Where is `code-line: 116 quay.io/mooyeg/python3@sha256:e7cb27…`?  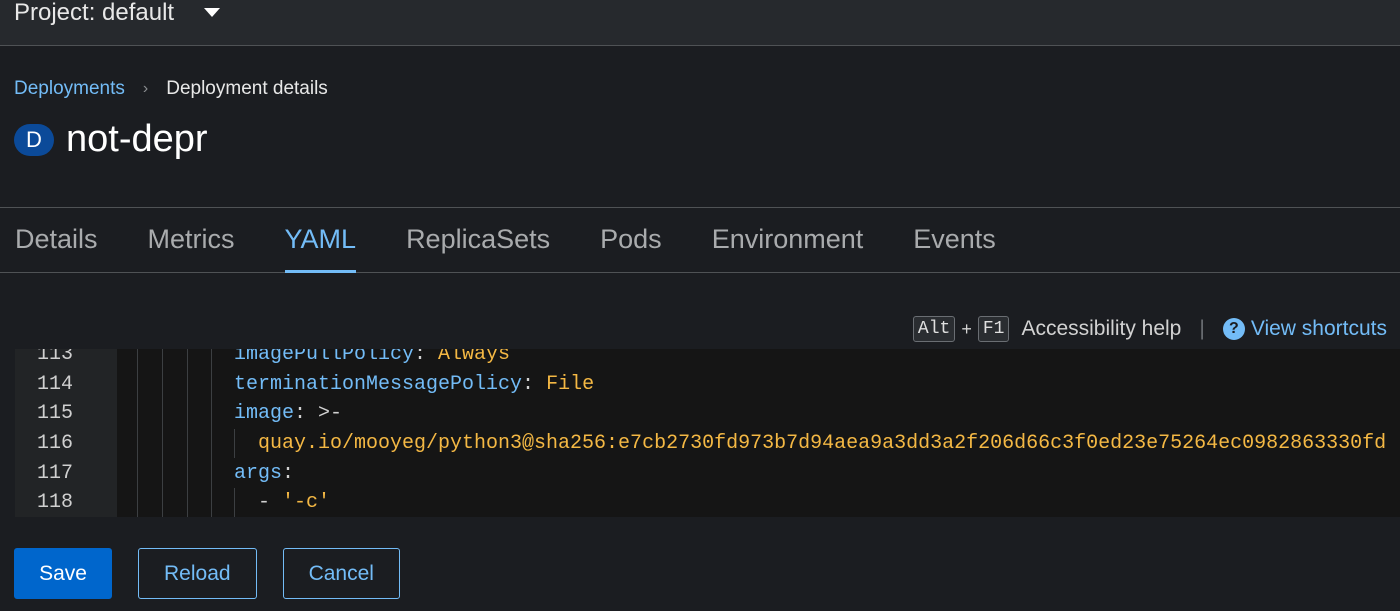
code-line: 116 quay.io/mooyeg/python3@sha256:e7cb27… is located at coordinates (707, 443).